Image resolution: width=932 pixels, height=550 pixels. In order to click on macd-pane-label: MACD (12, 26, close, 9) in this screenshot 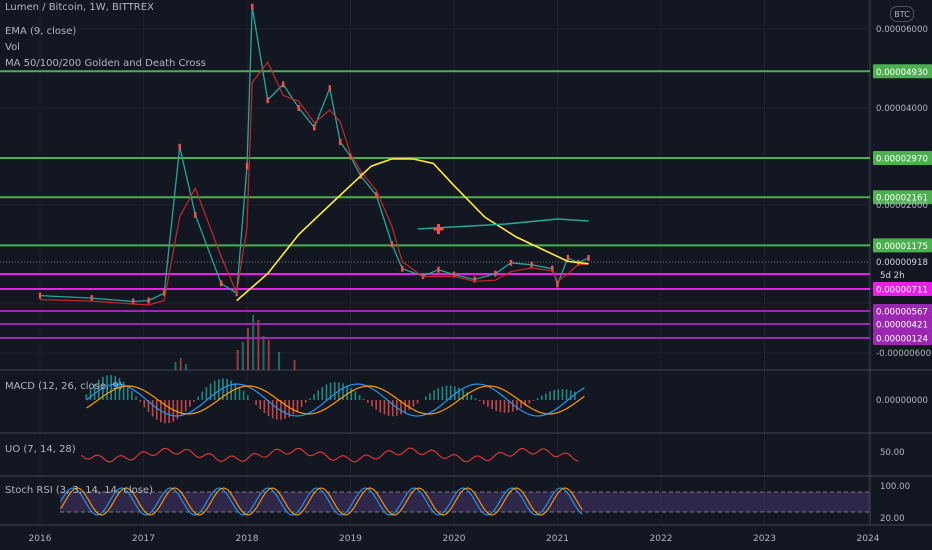, I will do `click(64, 386)`.